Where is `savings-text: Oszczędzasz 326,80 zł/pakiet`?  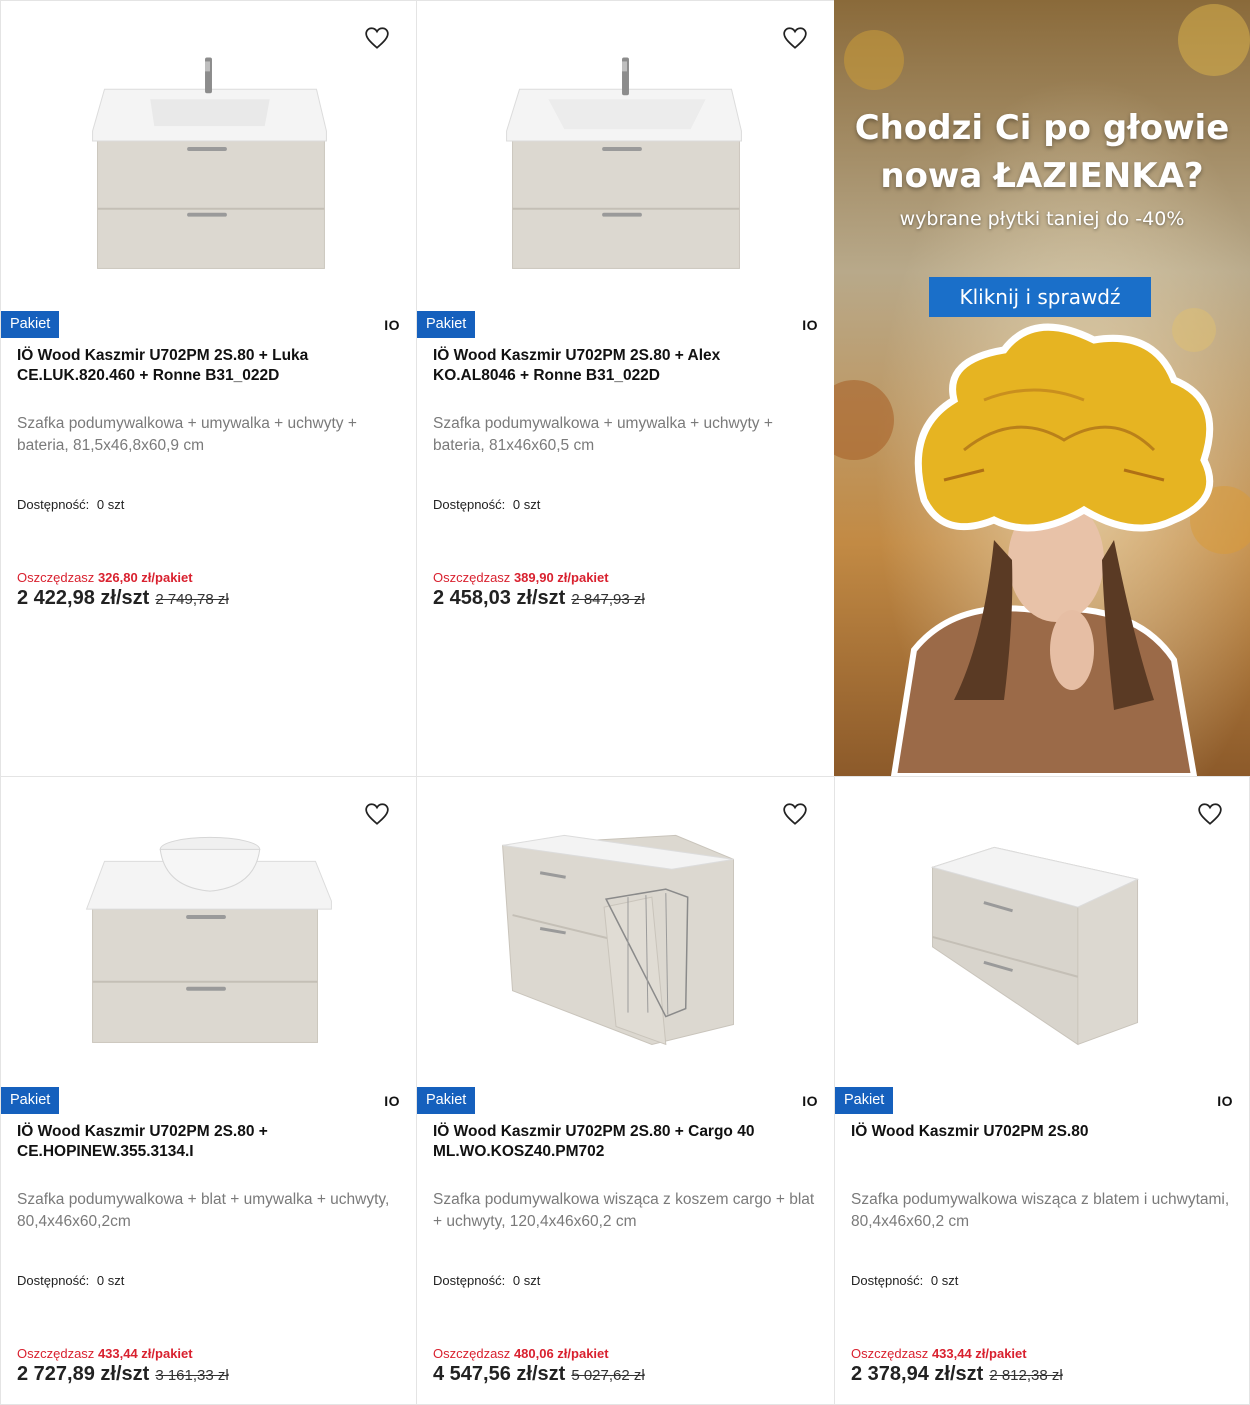 savings-text: Oszczędzasz 326,80 zł/pakiet is located at coordinates (105, 577).